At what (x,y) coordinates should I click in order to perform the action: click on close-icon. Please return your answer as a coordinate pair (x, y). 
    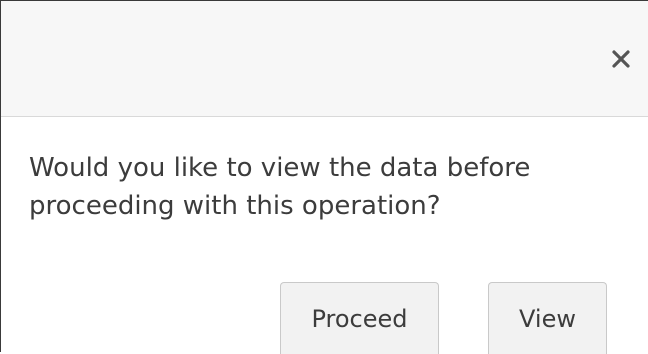
    Looking at the image, I should click on (621, 59).